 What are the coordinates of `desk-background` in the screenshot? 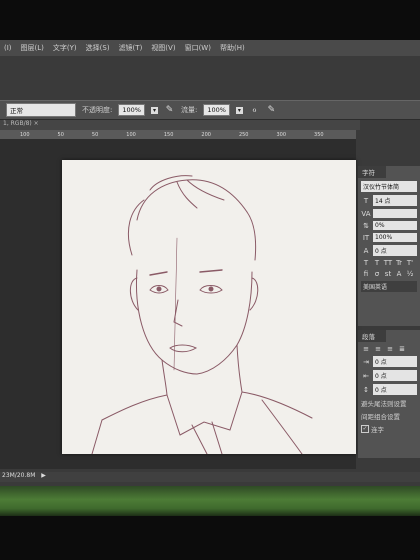 It's located at (210, 501).